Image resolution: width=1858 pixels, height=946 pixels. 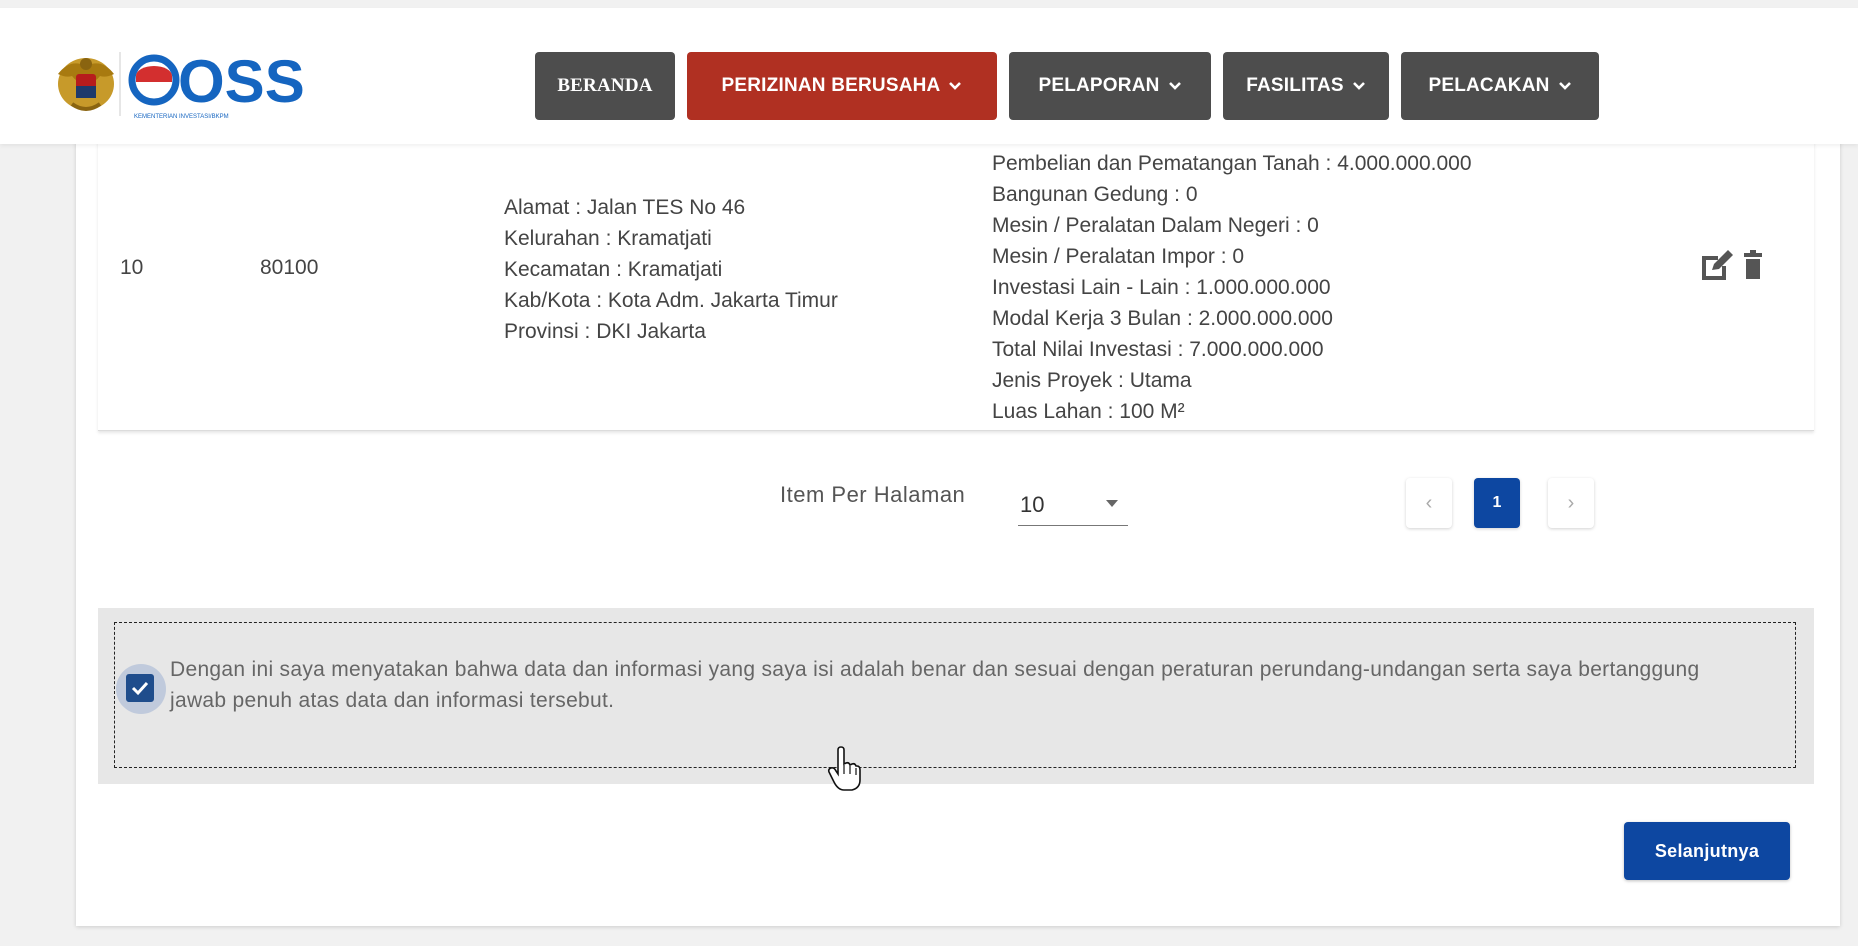 I want to click on next-button: Selanjutnya, so click(x=1707, y=851).